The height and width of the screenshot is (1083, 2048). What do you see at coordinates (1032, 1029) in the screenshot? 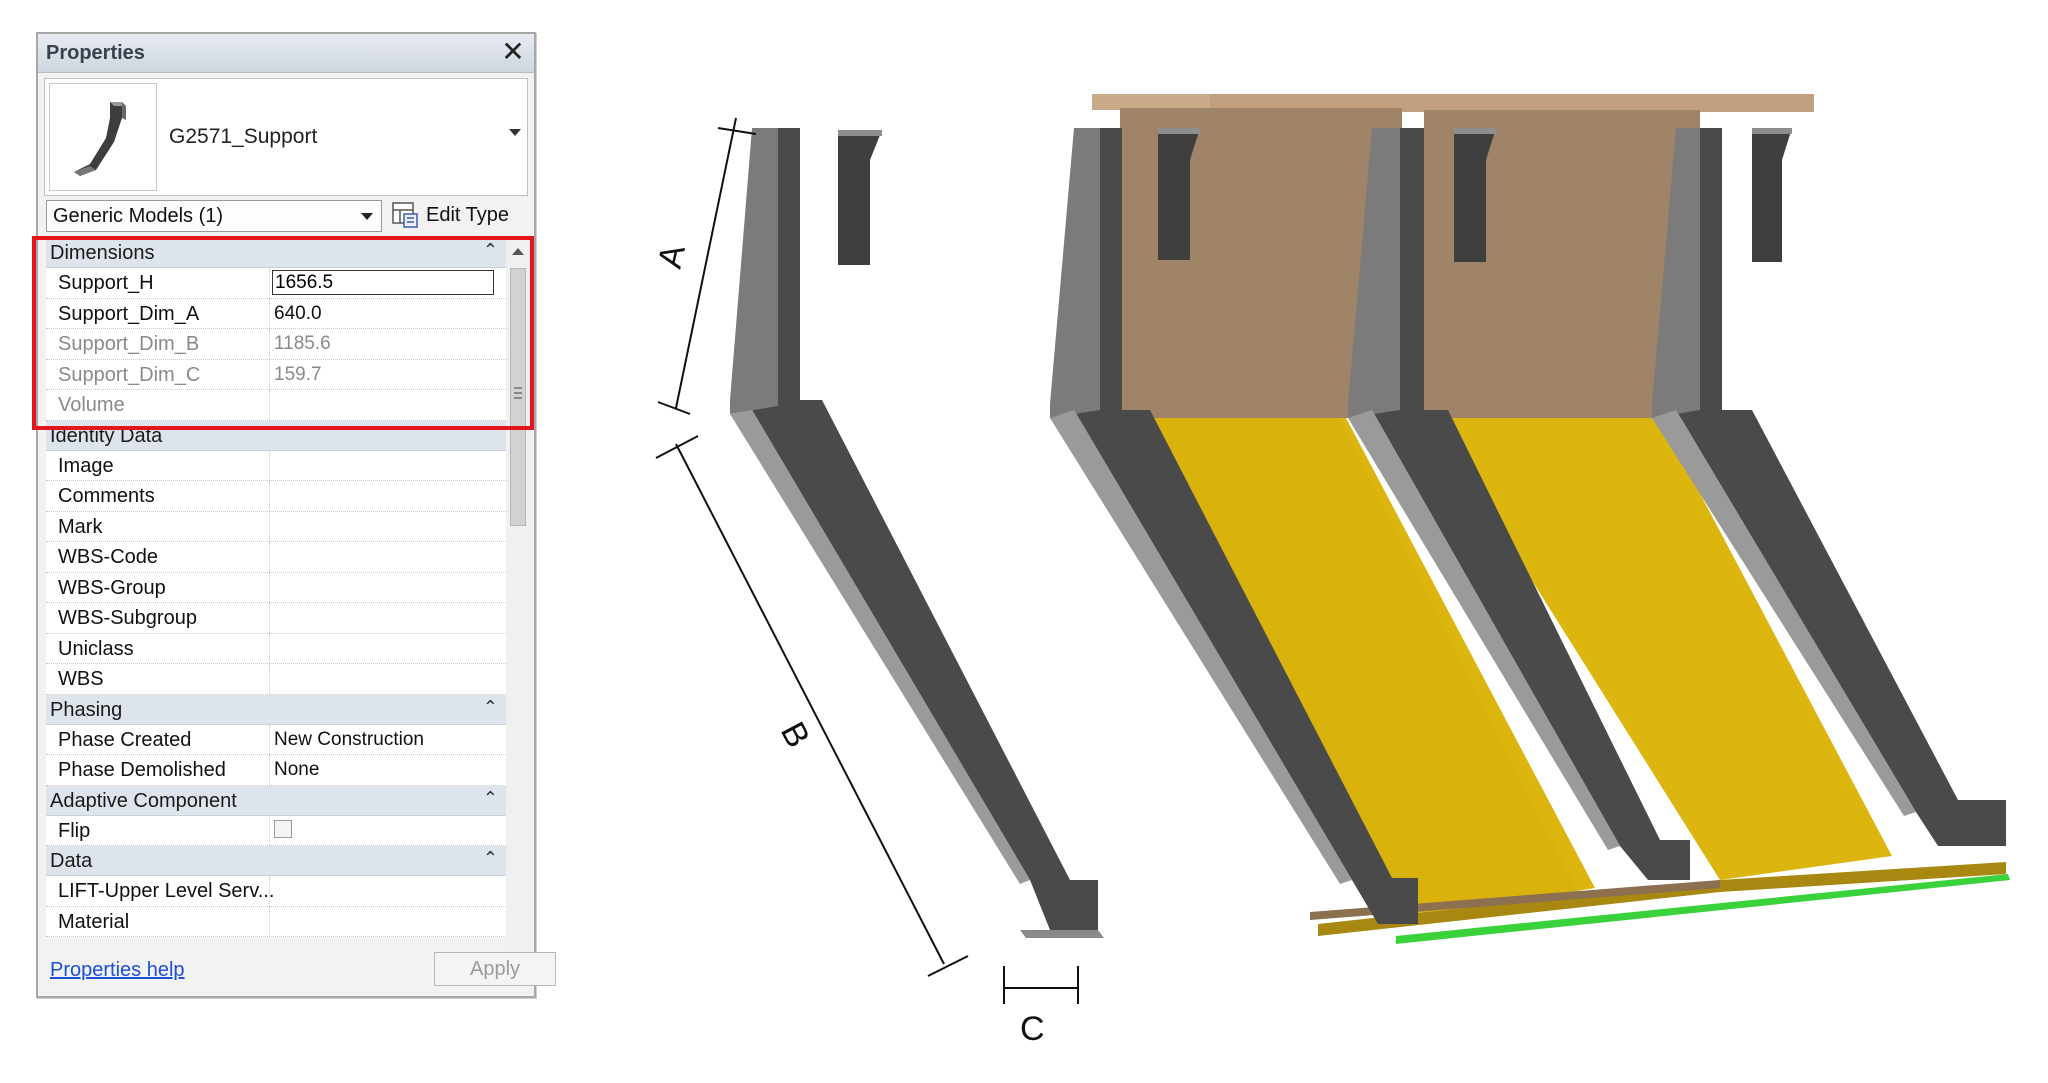
I see `dim-label-c: C` at bounding box center [1032, 1029].